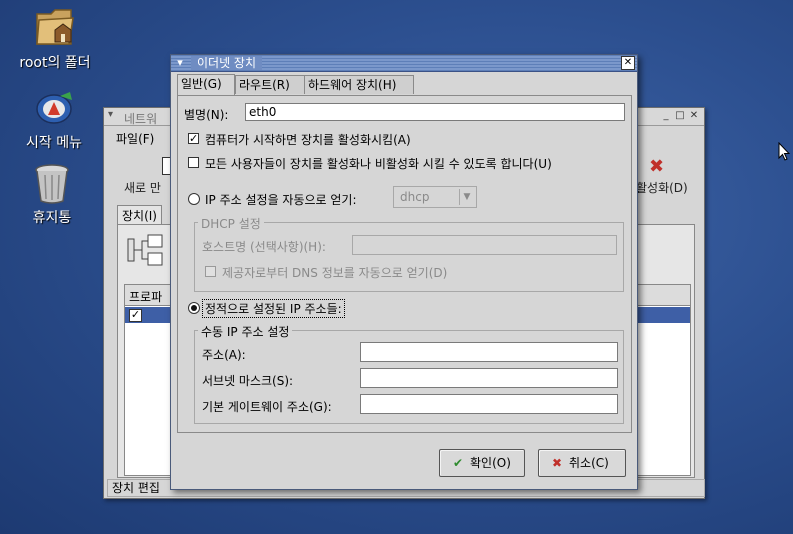  What do you see at coordinates (359, 84) in the screenshot?
I see `tab-hardware: 하드웨어 장치(H)` at bounding box center [359, 84].